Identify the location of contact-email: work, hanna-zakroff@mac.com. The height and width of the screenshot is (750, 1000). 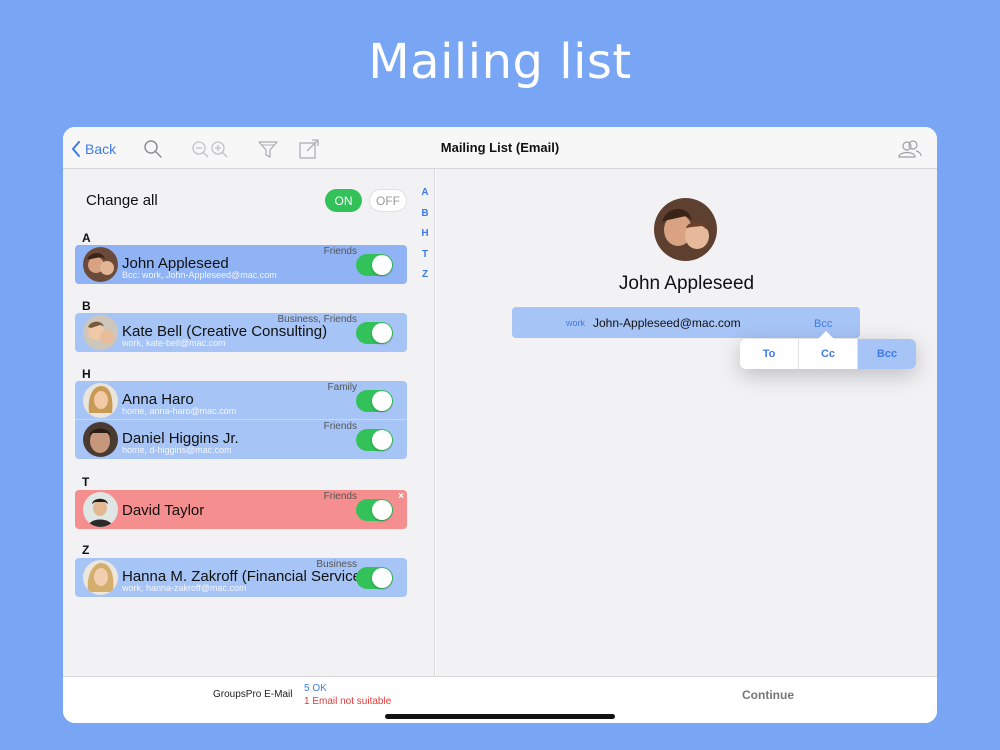
(184, 588).